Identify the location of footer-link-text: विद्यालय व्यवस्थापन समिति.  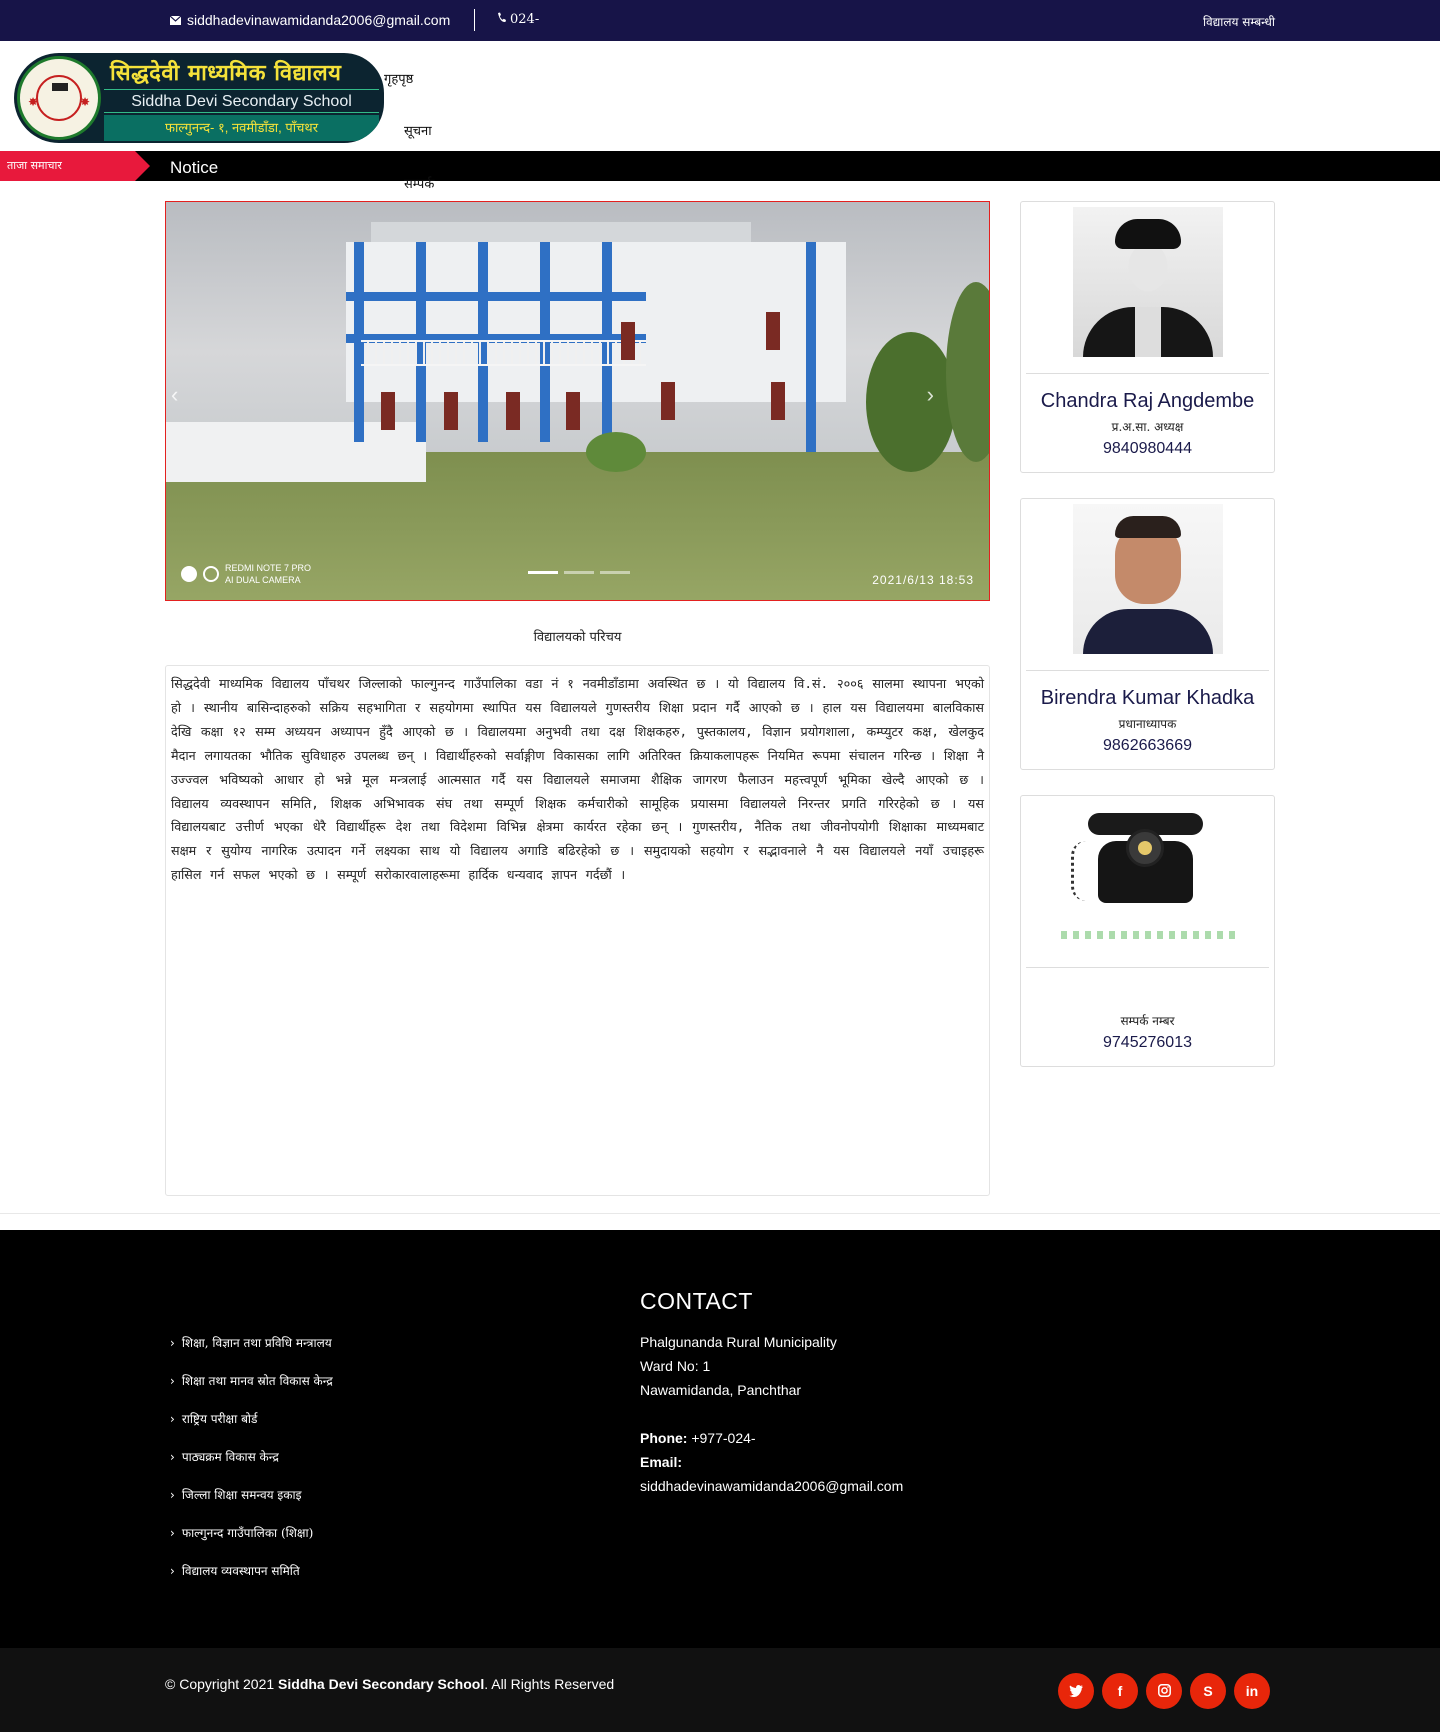
(241, 1570).